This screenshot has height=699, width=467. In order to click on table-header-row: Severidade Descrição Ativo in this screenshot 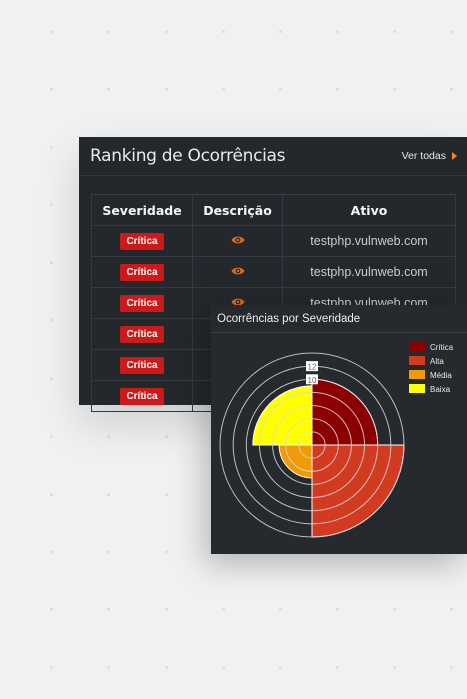, I will do `click(273, 210)`.